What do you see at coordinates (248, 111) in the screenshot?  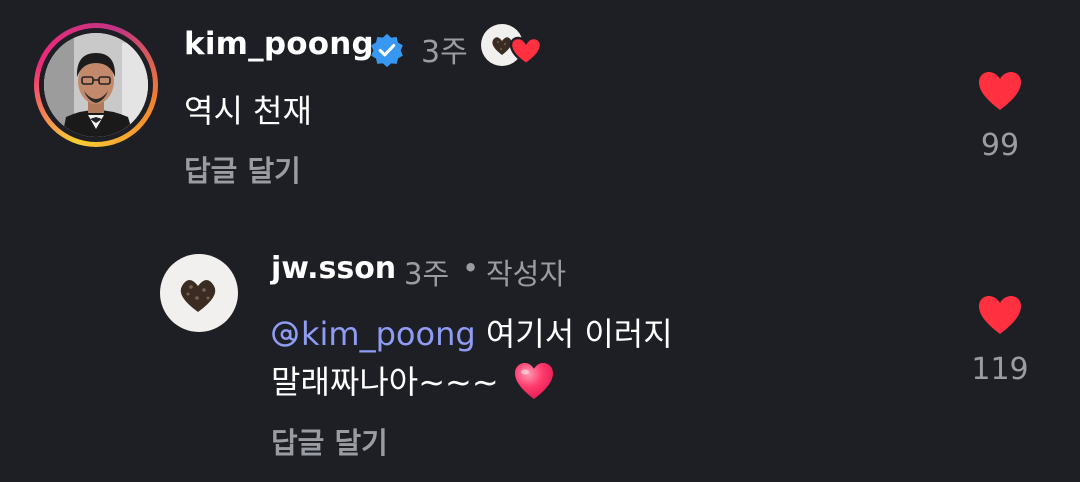 I see `comment-text: 역시 천재` at bounding box center [248, 111].